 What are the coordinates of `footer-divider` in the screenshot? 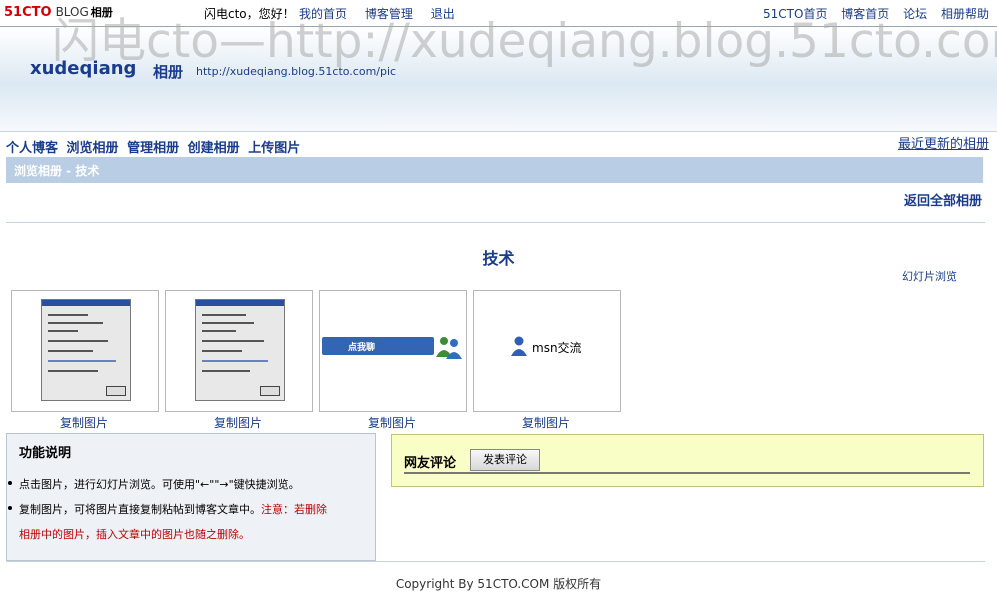 It's located at (495, 561).